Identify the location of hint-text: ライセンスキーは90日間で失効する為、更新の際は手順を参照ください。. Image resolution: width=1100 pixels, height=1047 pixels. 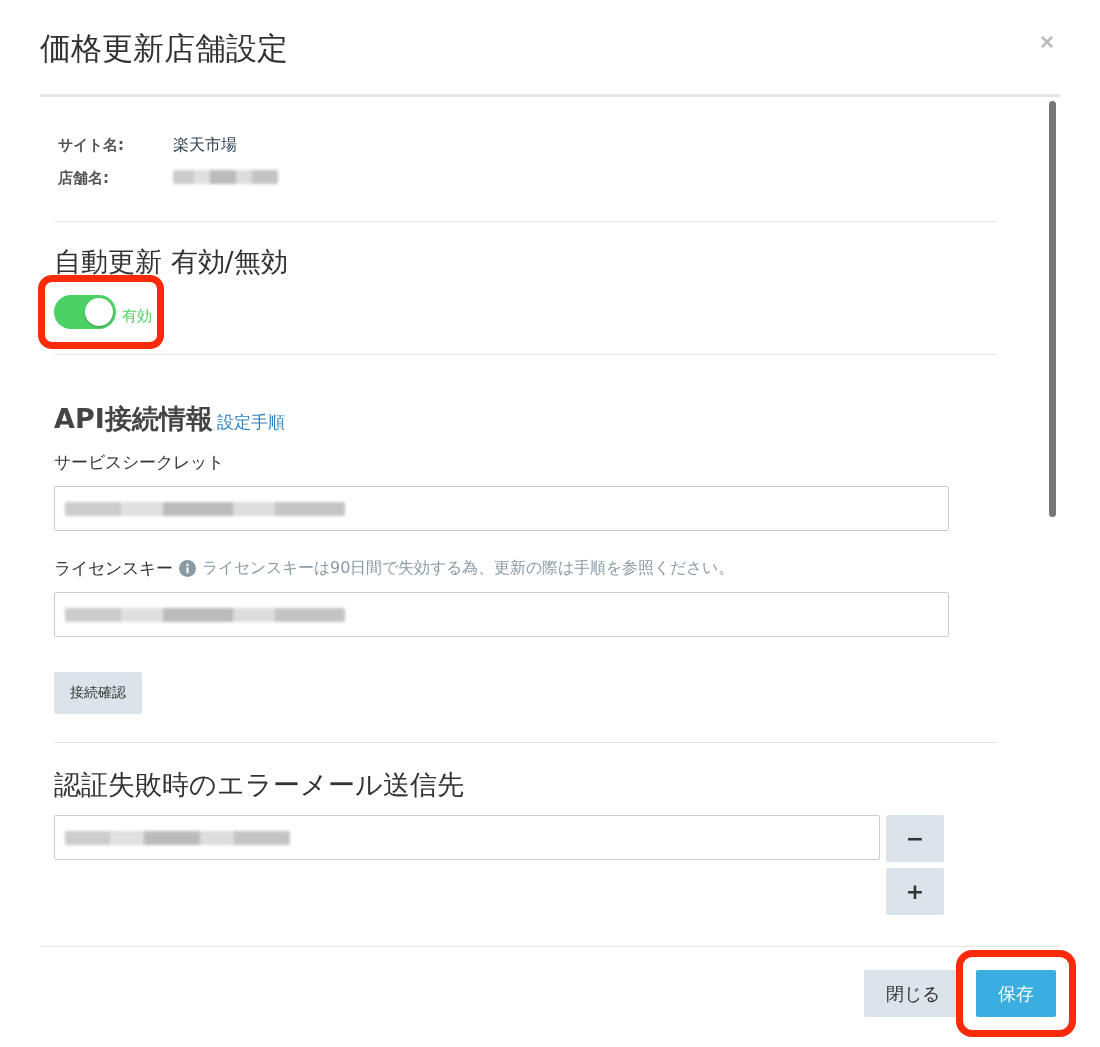
(468, 568).